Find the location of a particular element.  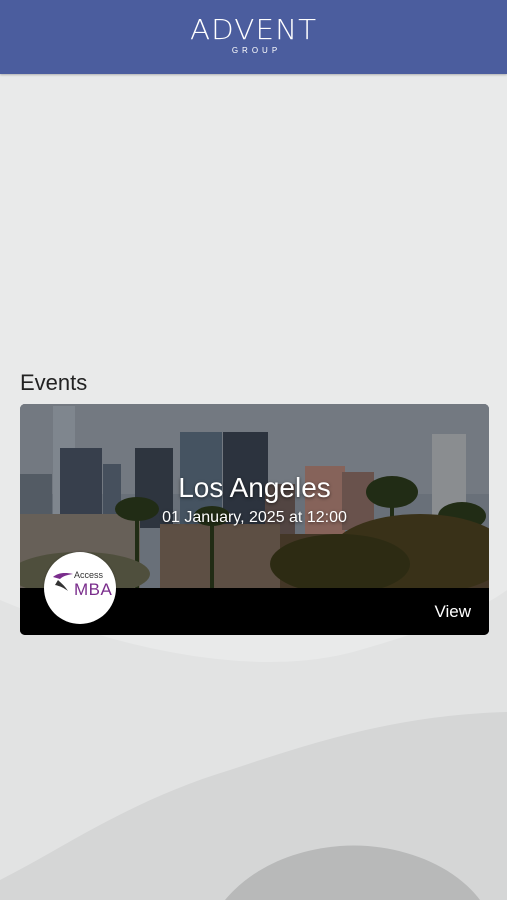

brand-logo: ADVENT GROUP is located at coordinates (253, 36).